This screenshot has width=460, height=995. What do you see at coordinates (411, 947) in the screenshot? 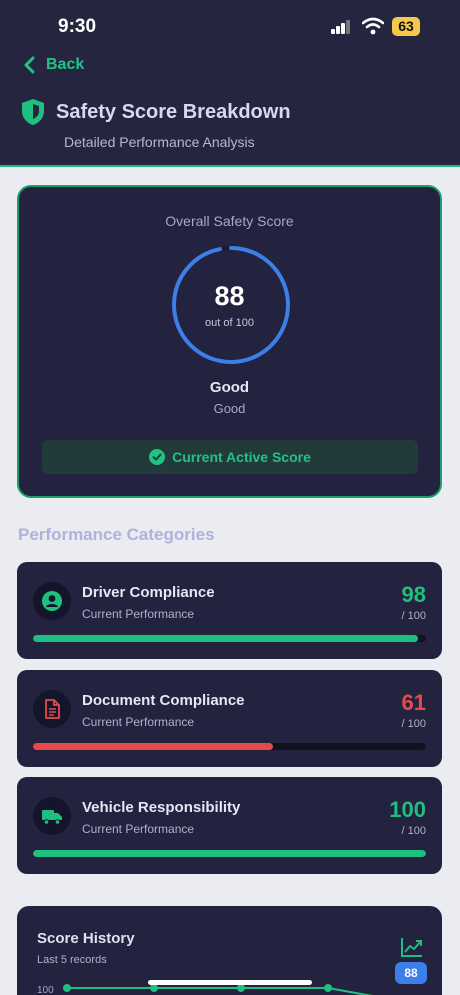
I see `trending-up-icon` at bounding box center [411, 947].